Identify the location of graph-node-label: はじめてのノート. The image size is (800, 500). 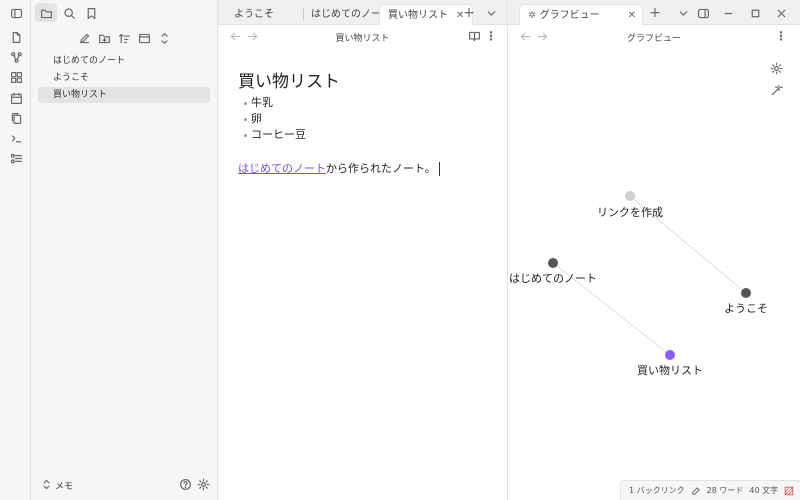
(553, 278).